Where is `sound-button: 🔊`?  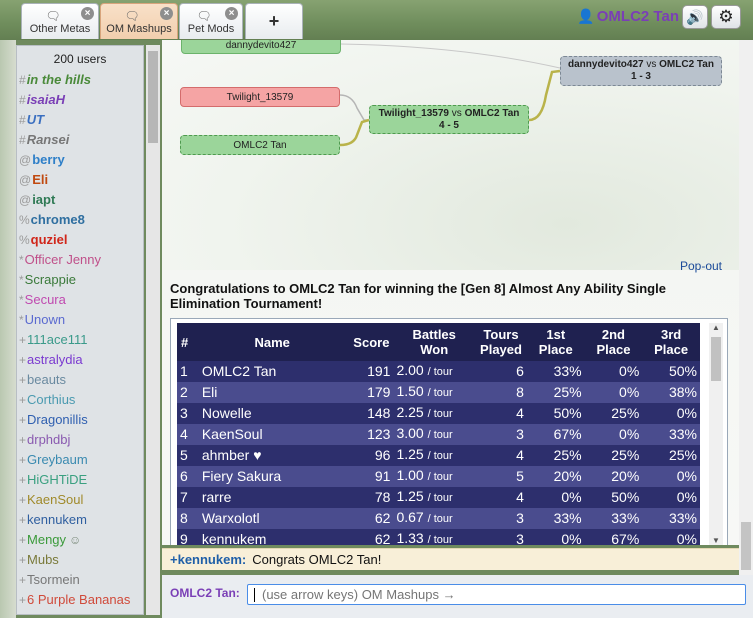 sound-button: 🔊 is located at coordinates (695, 17).